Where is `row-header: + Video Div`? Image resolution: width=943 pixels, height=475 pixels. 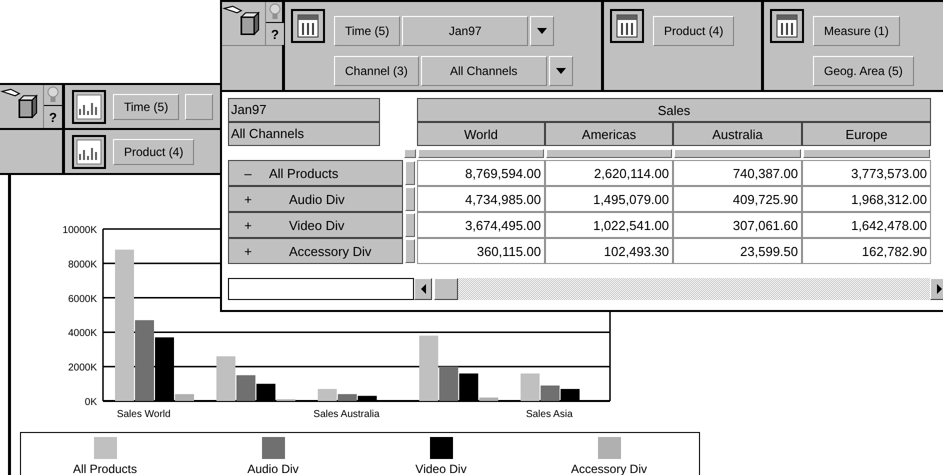
row-header: + Video Div is located at coordinates (315, 225).